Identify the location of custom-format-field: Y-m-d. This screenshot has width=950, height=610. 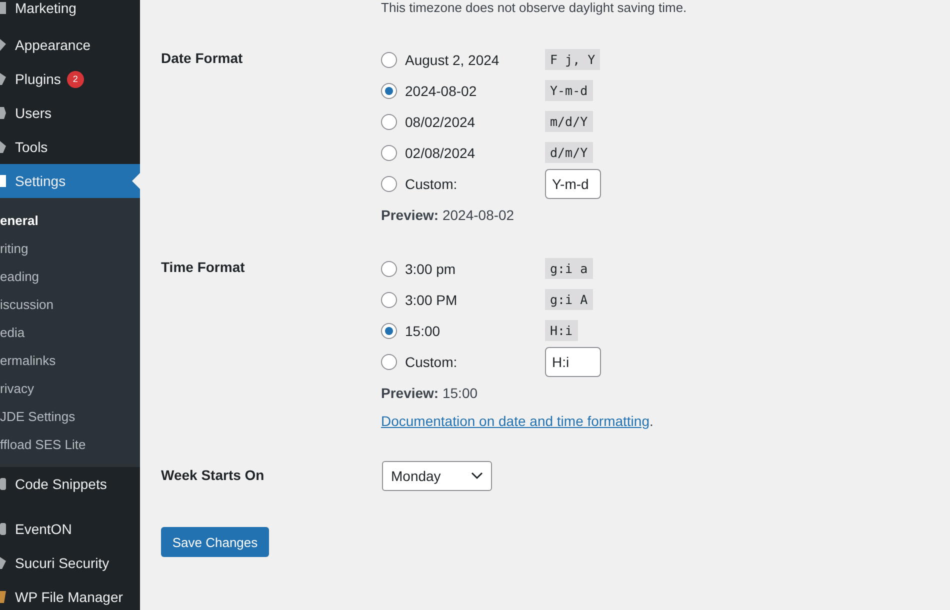
(573, 183).